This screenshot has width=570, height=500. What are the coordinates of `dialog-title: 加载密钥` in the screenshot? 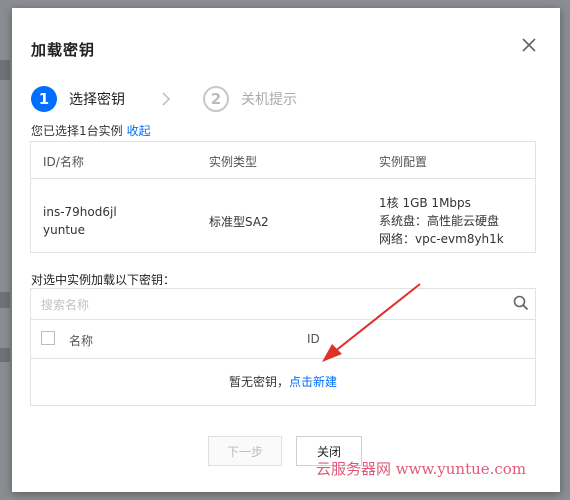 It's located at (63, 50).